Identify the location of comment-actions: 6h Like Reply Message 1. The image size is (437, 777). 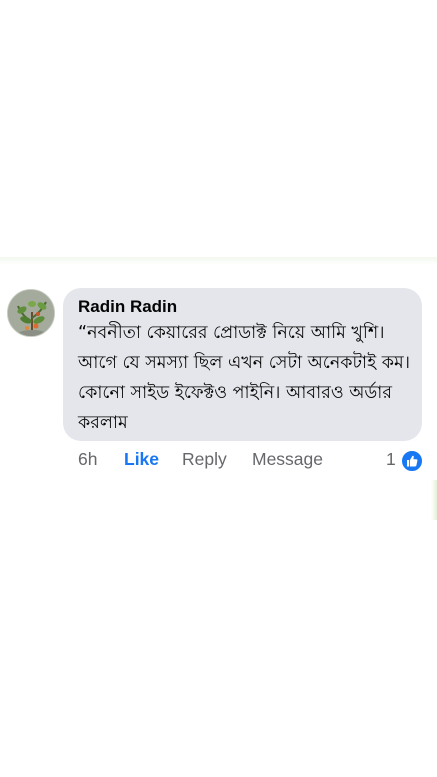
(251, 461).